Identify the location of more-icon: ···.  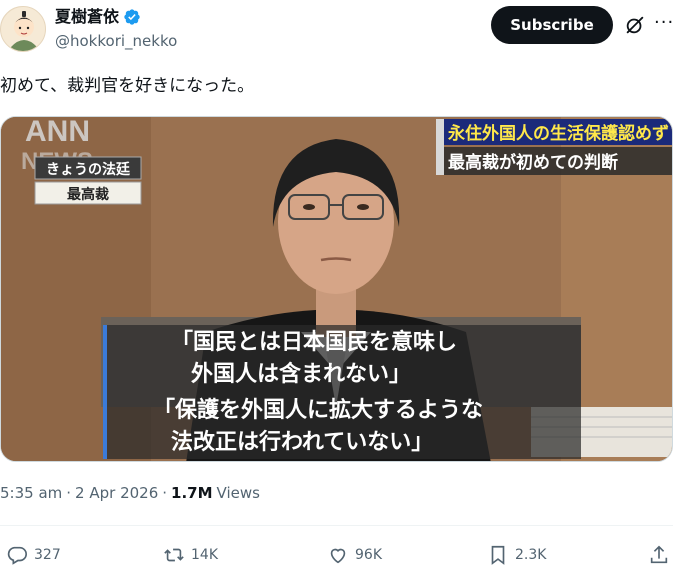
(663, 22).